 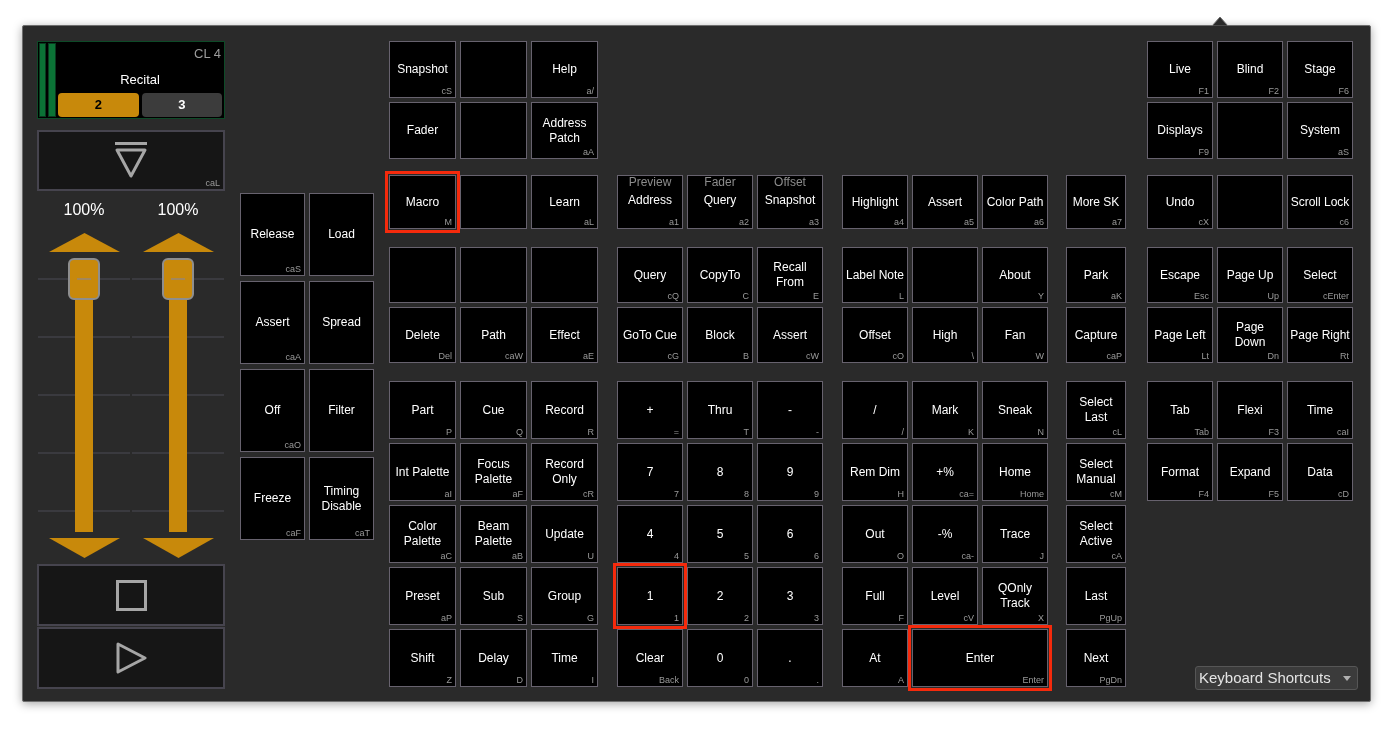 I want to click on console-key: Delay D, so click(x=493, y=658).